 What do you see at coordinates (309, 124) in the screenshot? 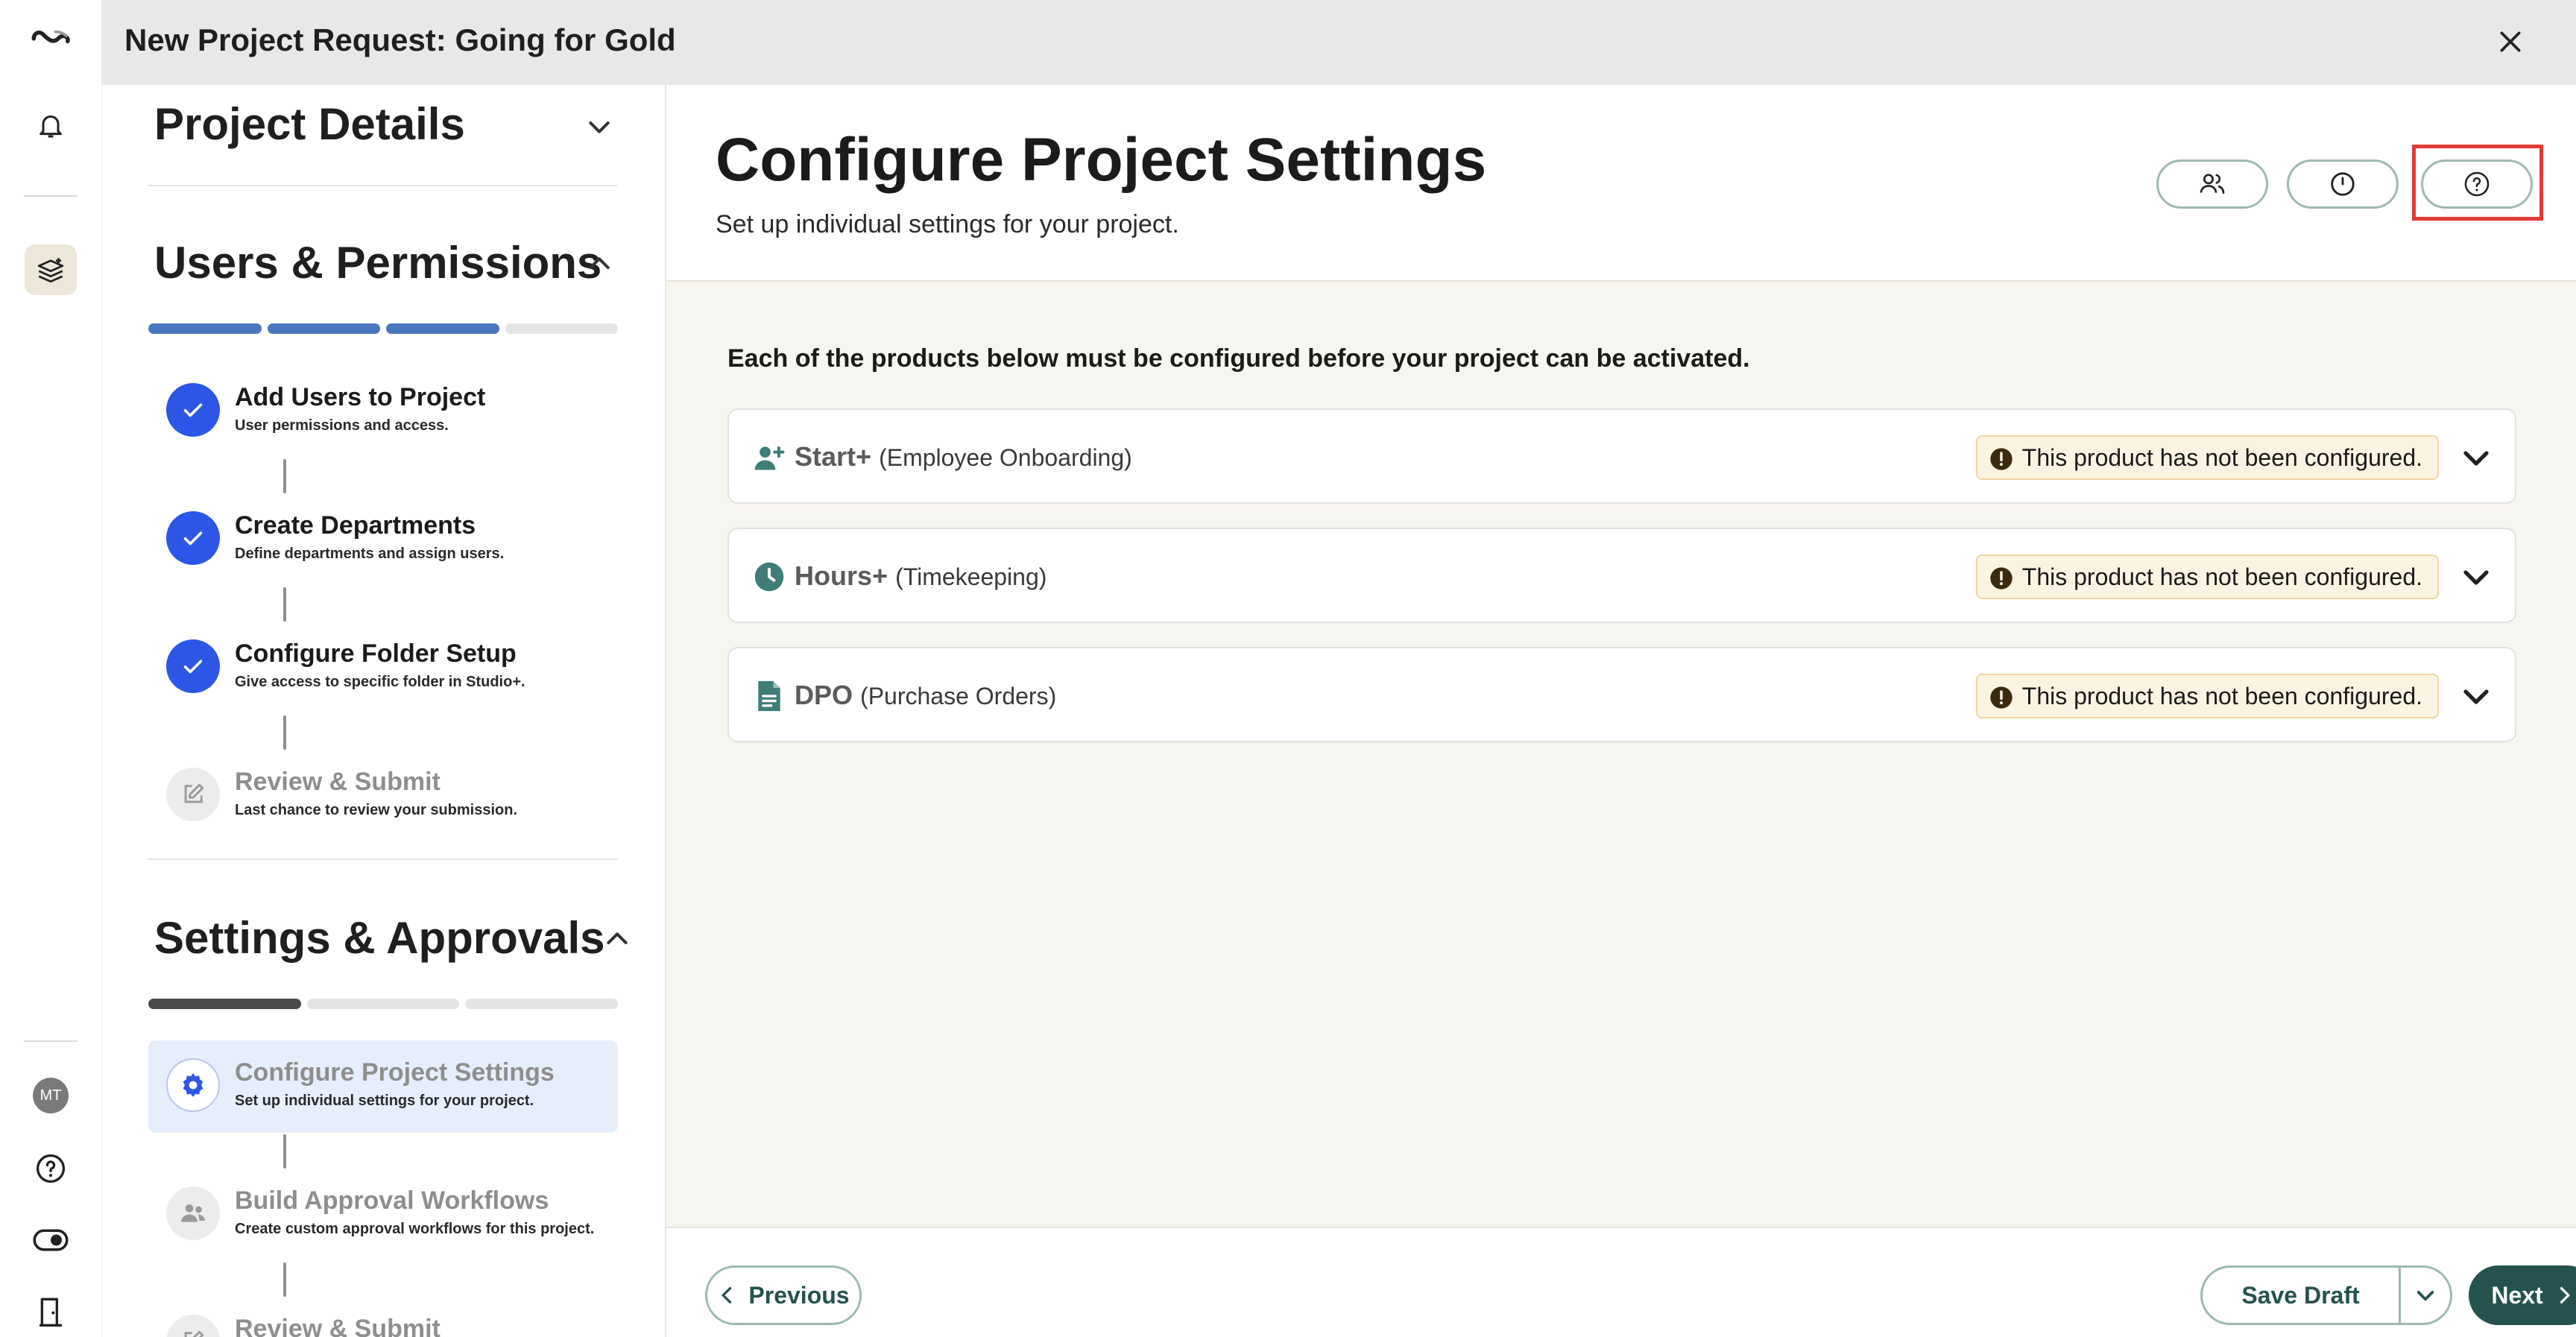
I see `section-title-project-details: Project Details` at bounding box center [309, 124].